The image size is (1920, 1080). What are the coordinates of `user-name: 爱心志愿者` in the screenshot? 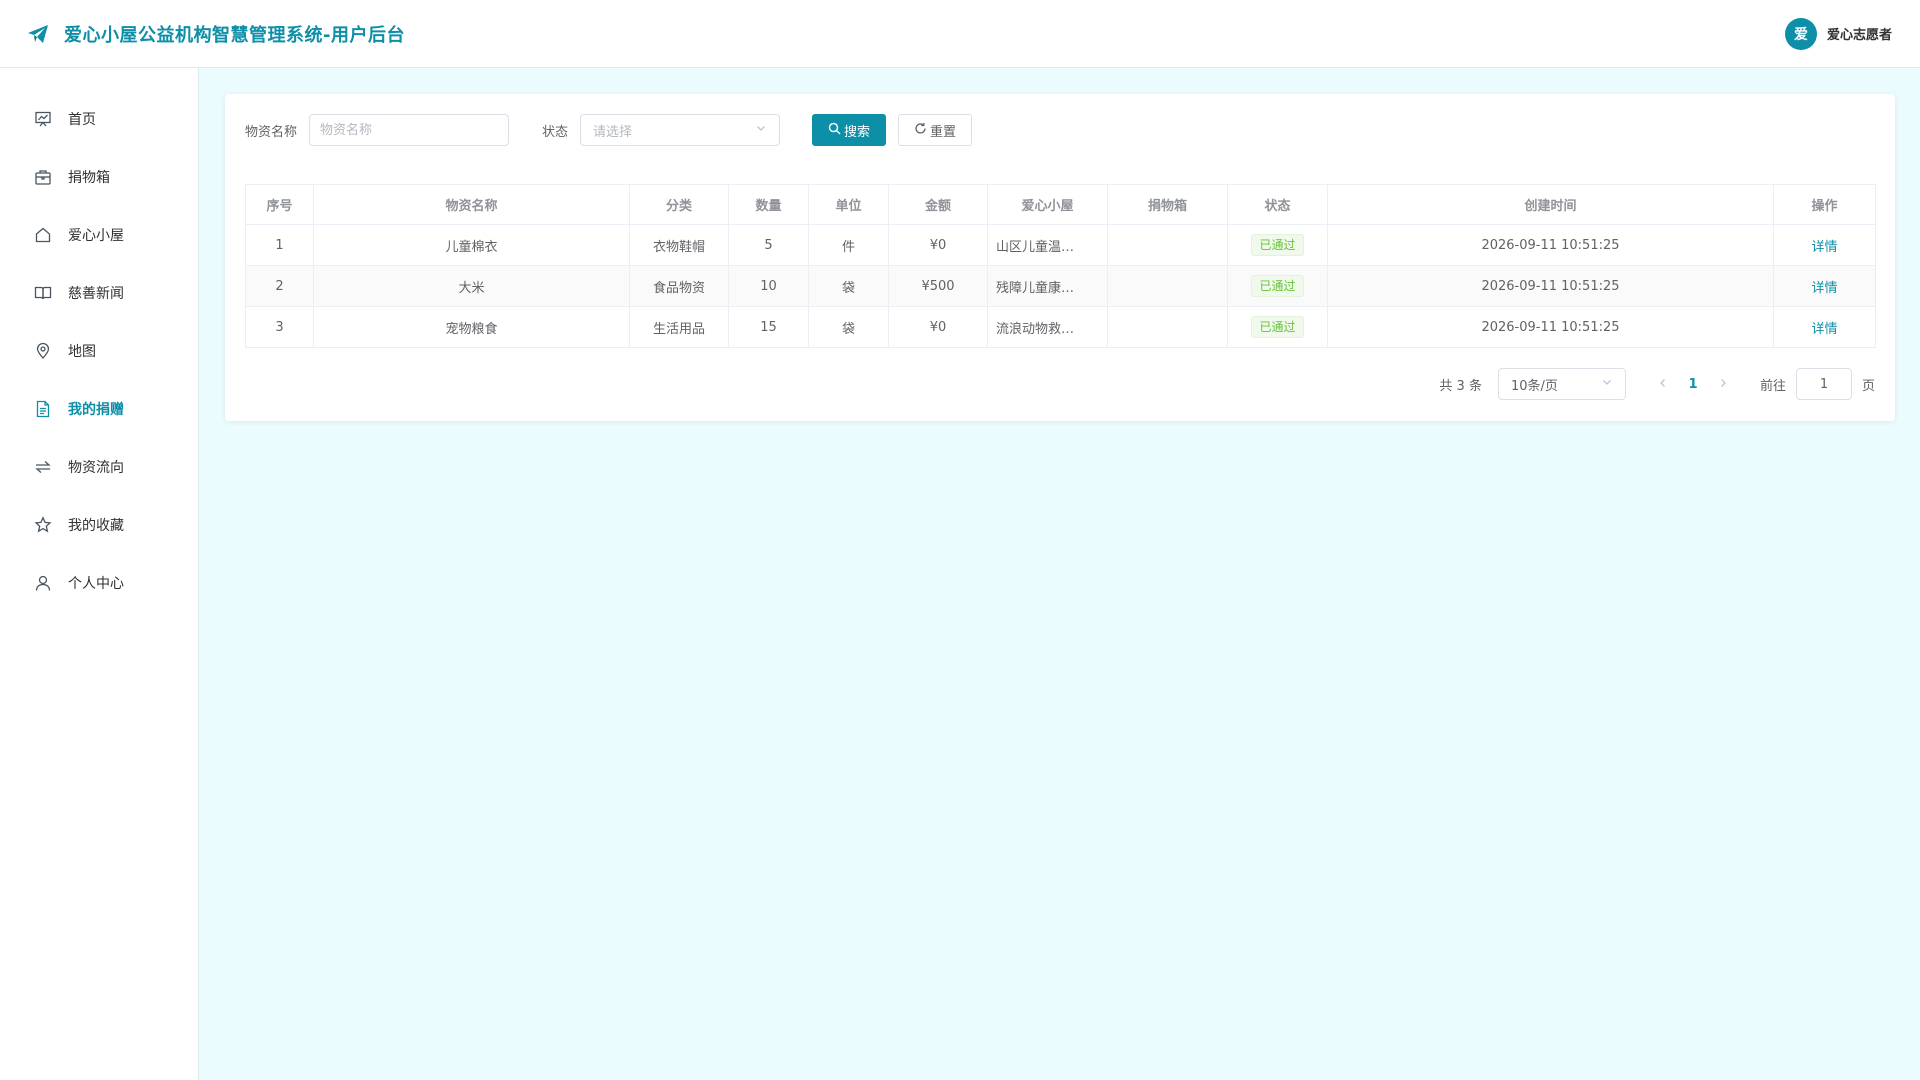 It's located at (1859, 33).